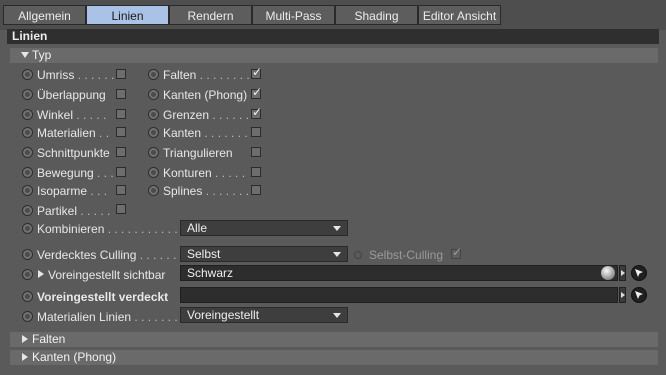  I want to click on tab-rendern: Rendern, so click(210, 15).